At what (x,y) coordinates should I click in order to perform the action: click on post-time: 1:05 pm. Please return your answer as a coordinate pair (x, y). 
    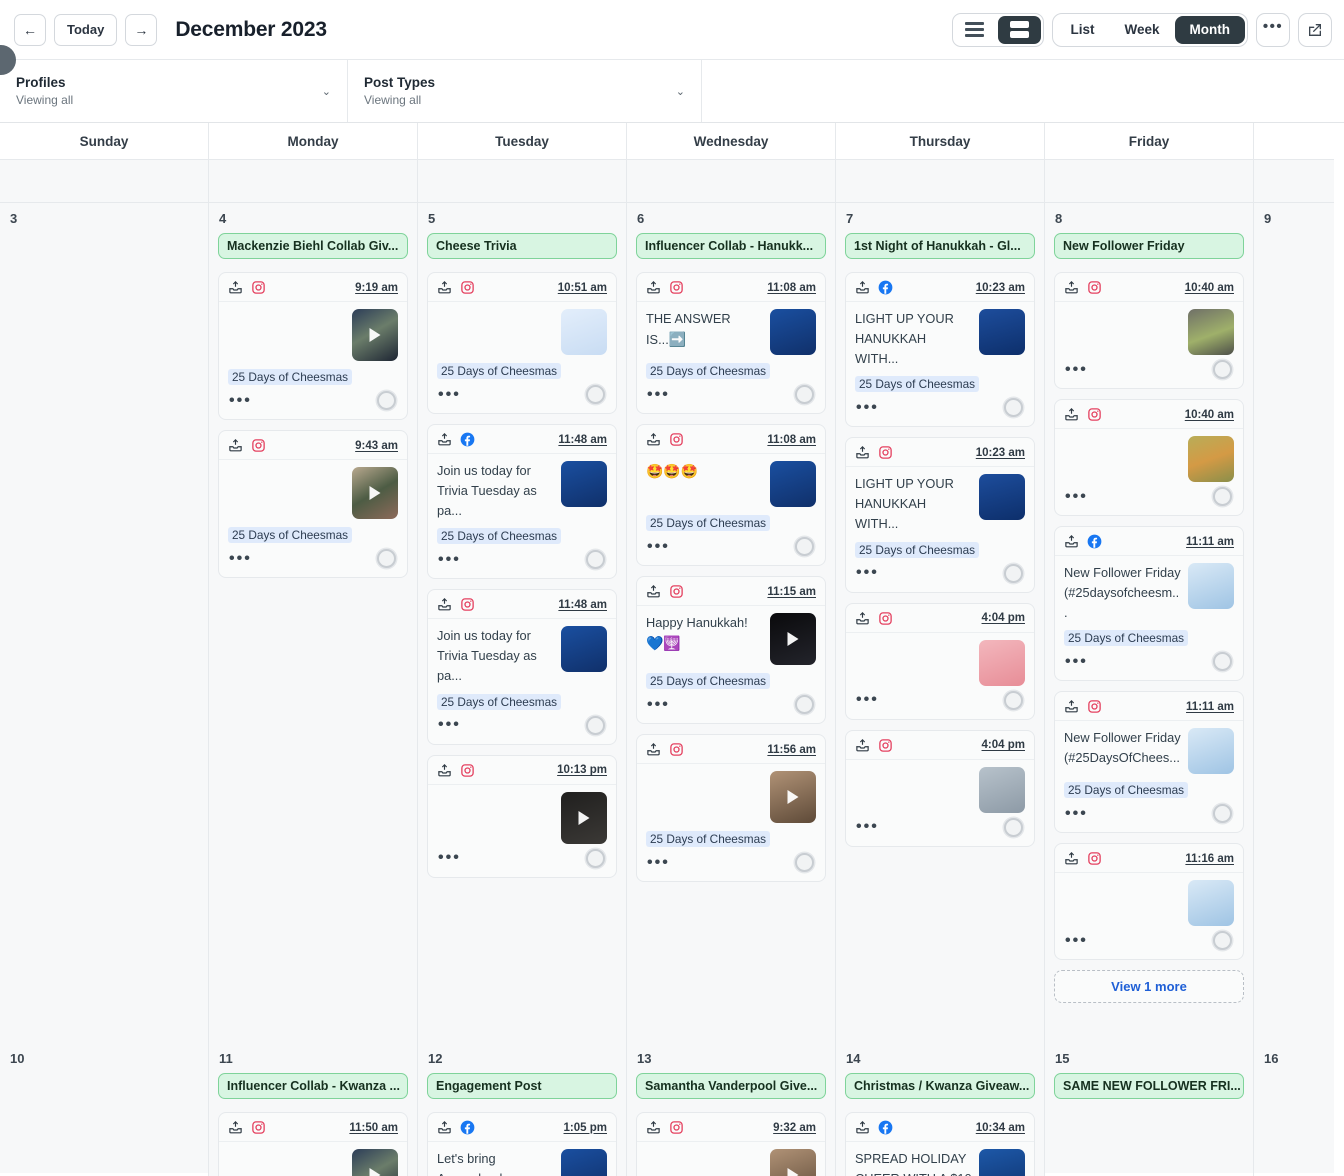
    Looking at the image, I should click on (585, 1128).